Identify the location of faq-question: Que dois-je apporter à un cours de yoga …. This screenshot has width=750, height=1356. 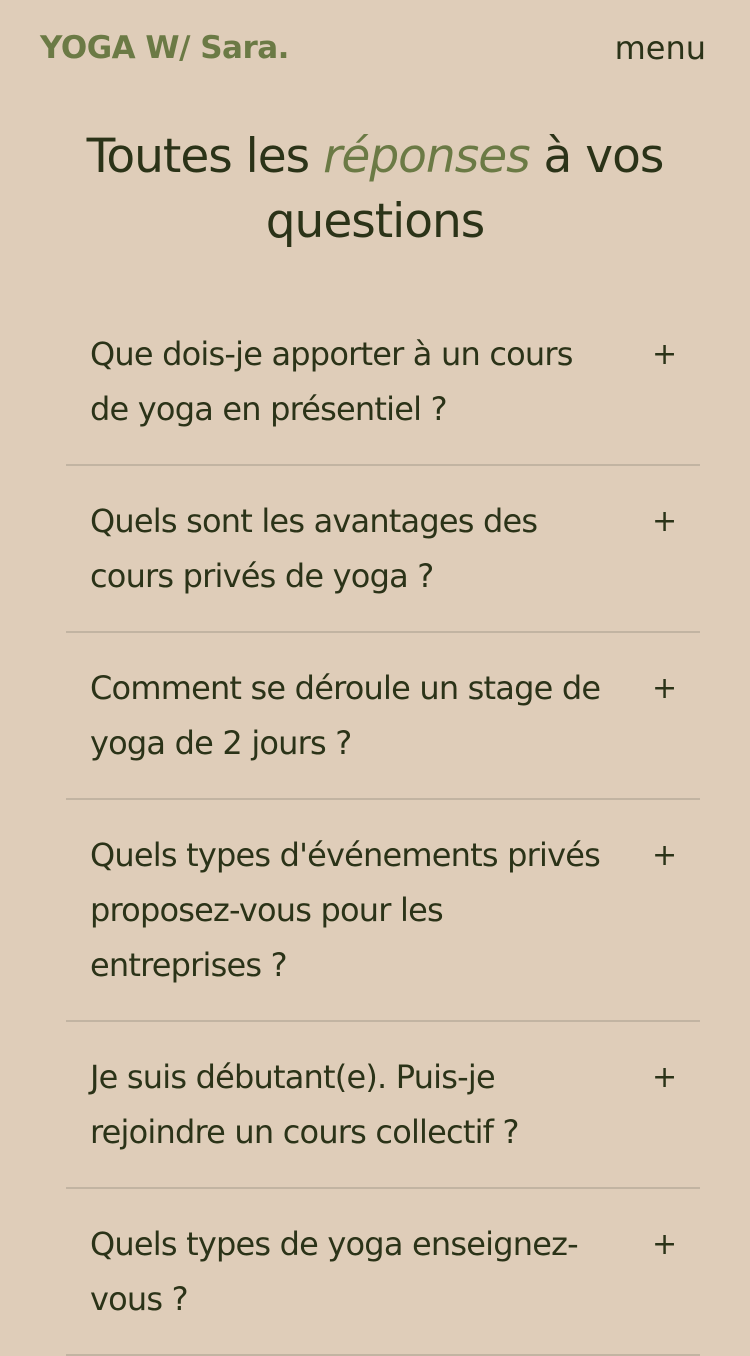
(383, 381).